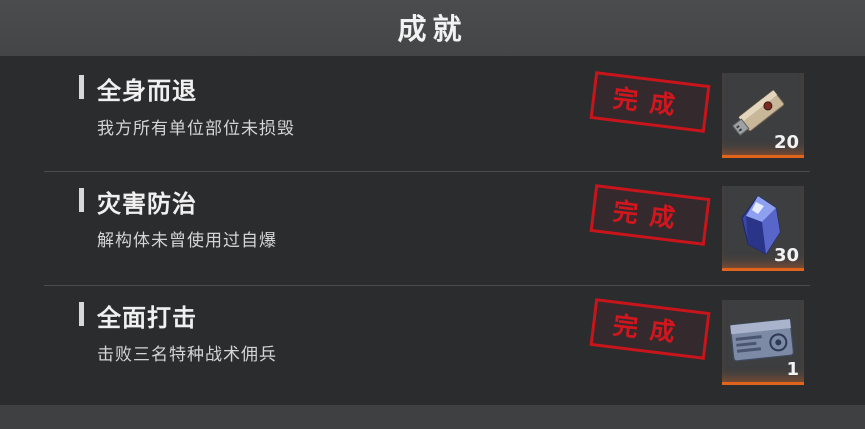 Image resolution: width=865 pixels, height=429 pixels. Describe the element at coordinates (432, 417) in the screenshot. I see `footer-bar` at that location.